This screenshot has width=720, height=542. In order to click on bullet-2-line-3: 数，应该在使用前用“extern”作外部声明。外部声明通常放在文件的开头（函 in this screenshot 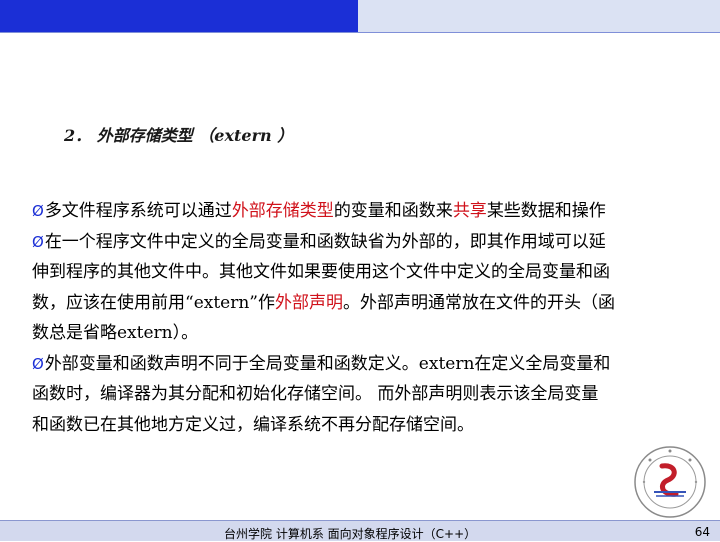, I will do `click(374, 303)`.